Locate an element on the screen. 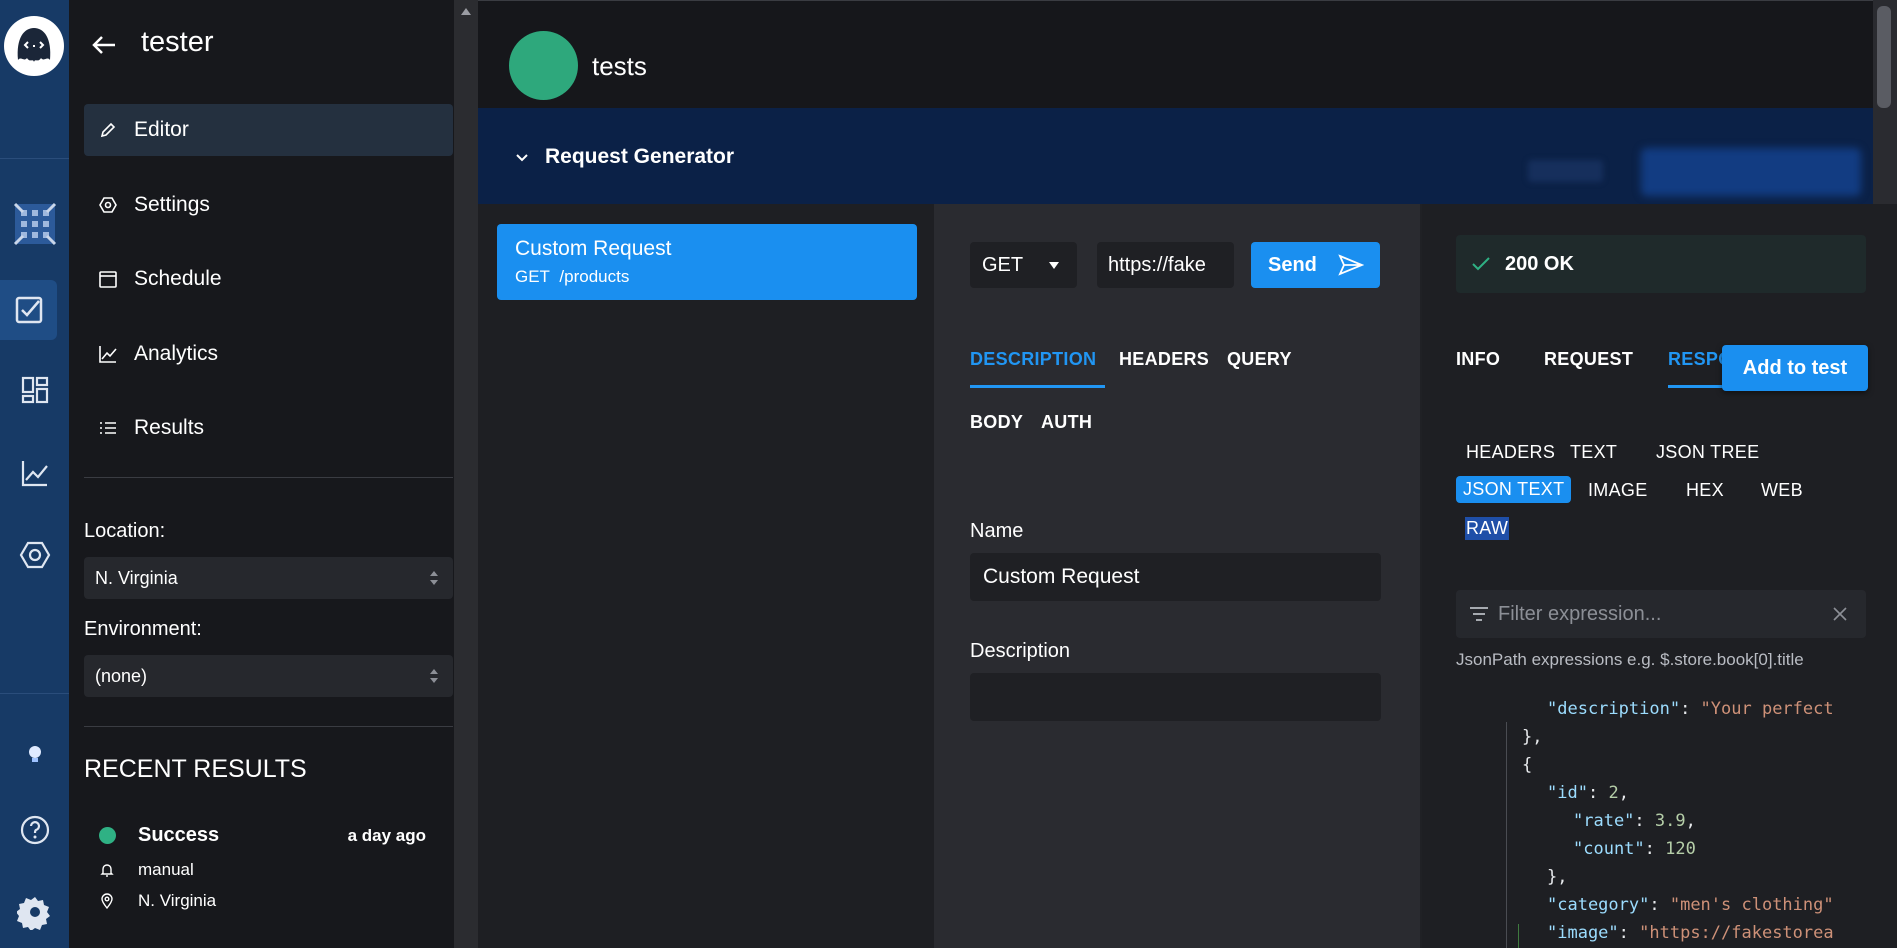  gear-icon is located at coordinates (34, 912).